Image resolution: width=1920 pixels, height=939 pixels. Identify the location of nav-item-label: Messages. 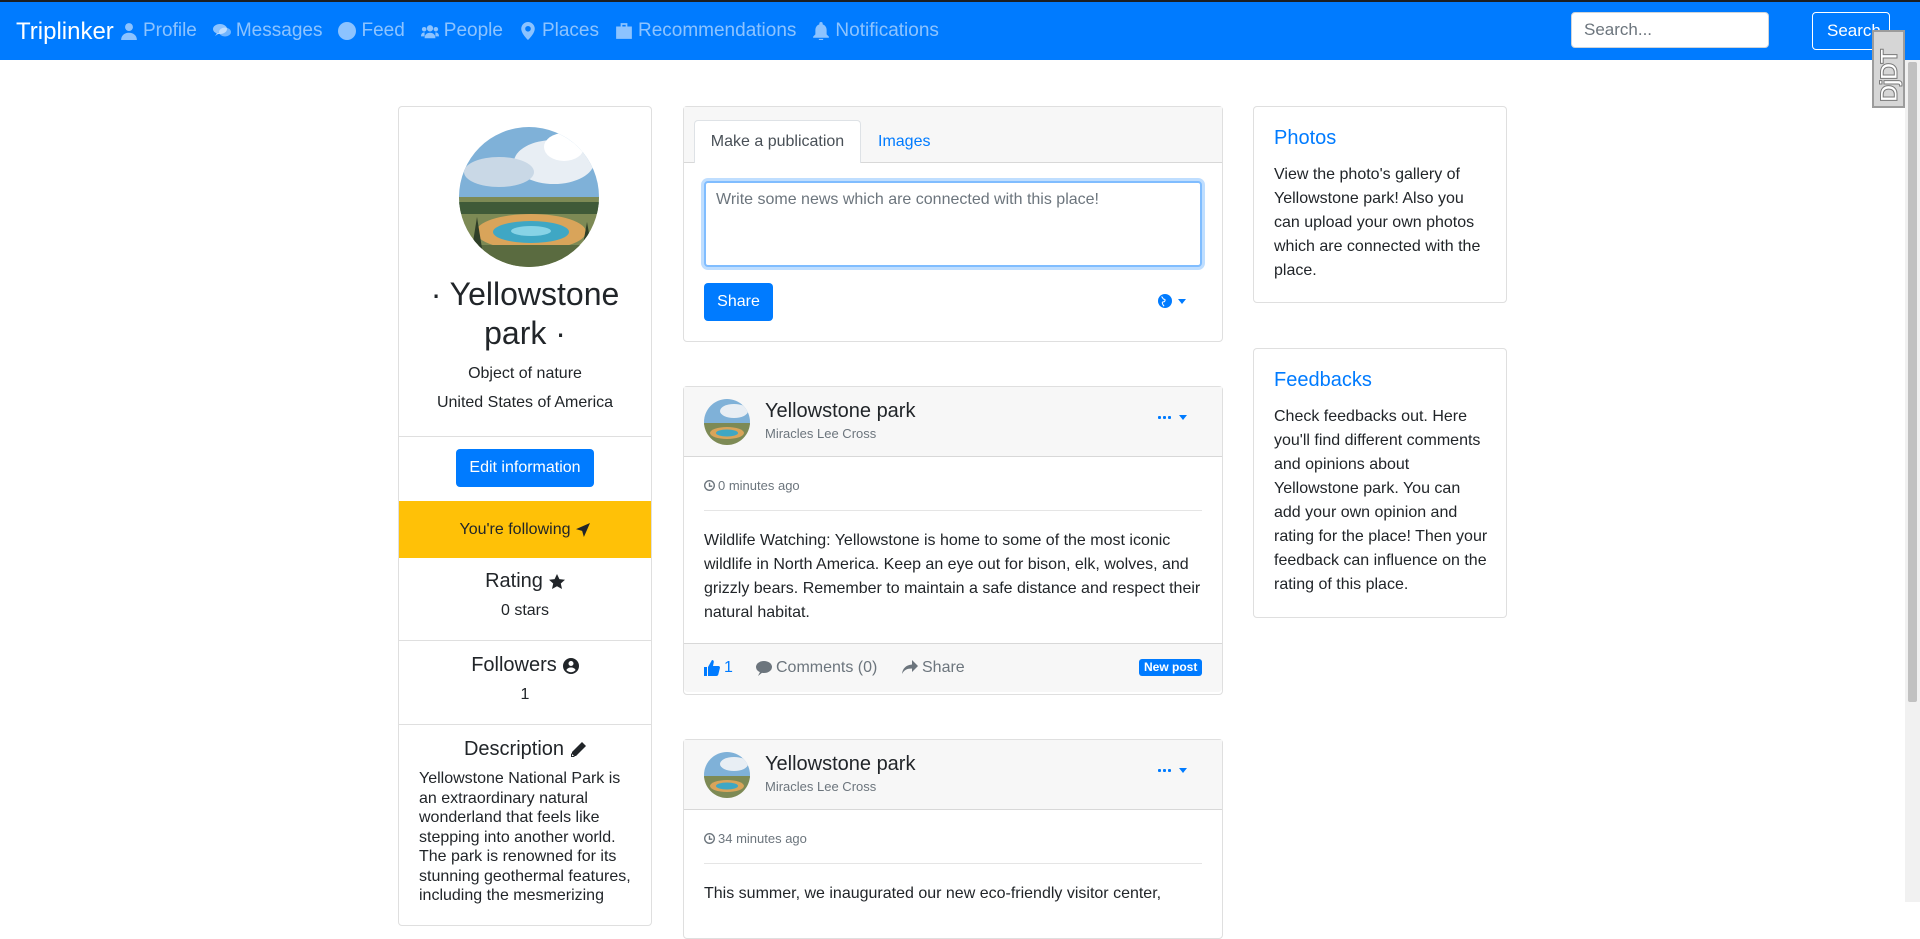
(279, 30).